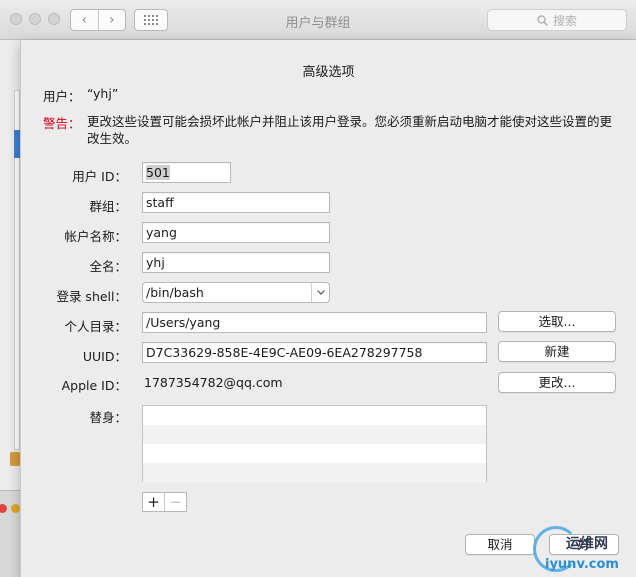 The width and height of the screenshot is (636, 577). I want to click on uuid-field: D7C33629-858E-4E9C-AE09-6EA278297758, so click(314, 352).